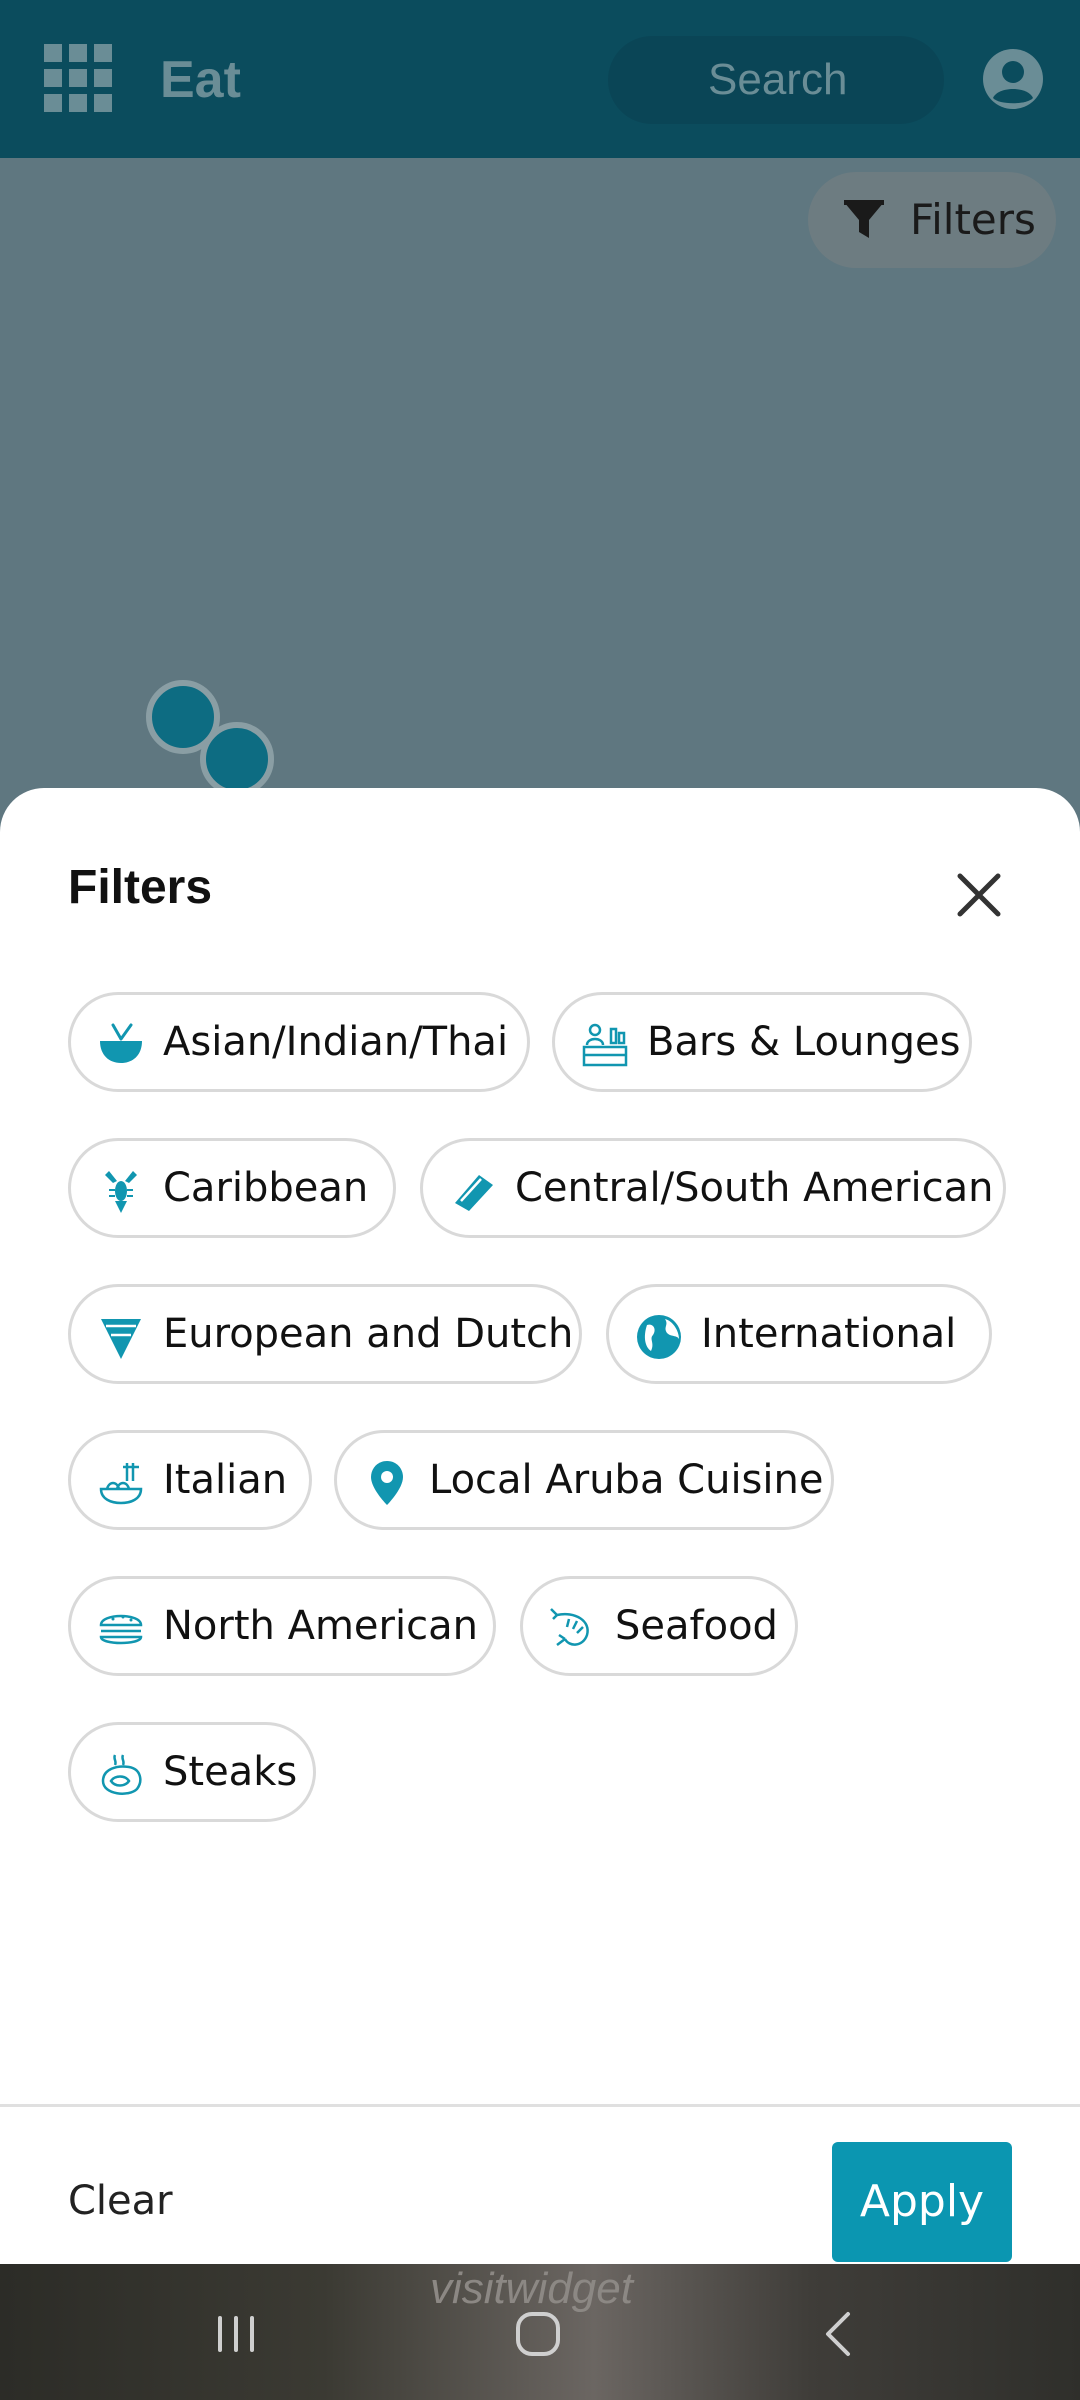  Describe the element at coordinates (121, 1629) in the screenshot. I see `burger-icon` at that location.